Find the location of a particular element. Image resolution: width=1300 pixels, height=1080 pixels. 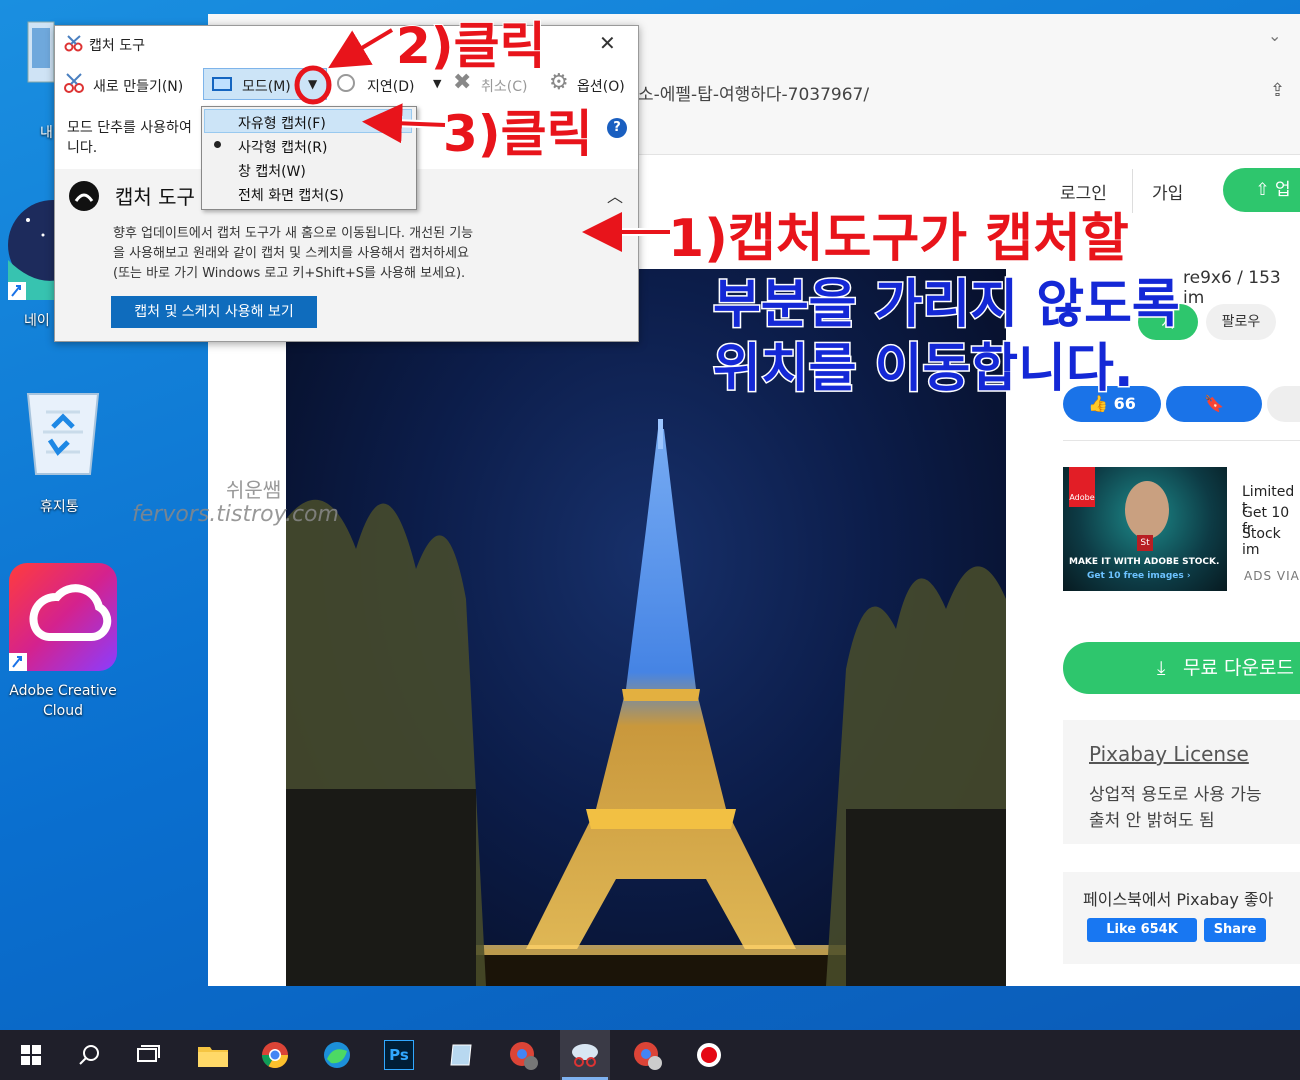

step2-annotation: 2)클릭 is located at coordinates (471, 46).